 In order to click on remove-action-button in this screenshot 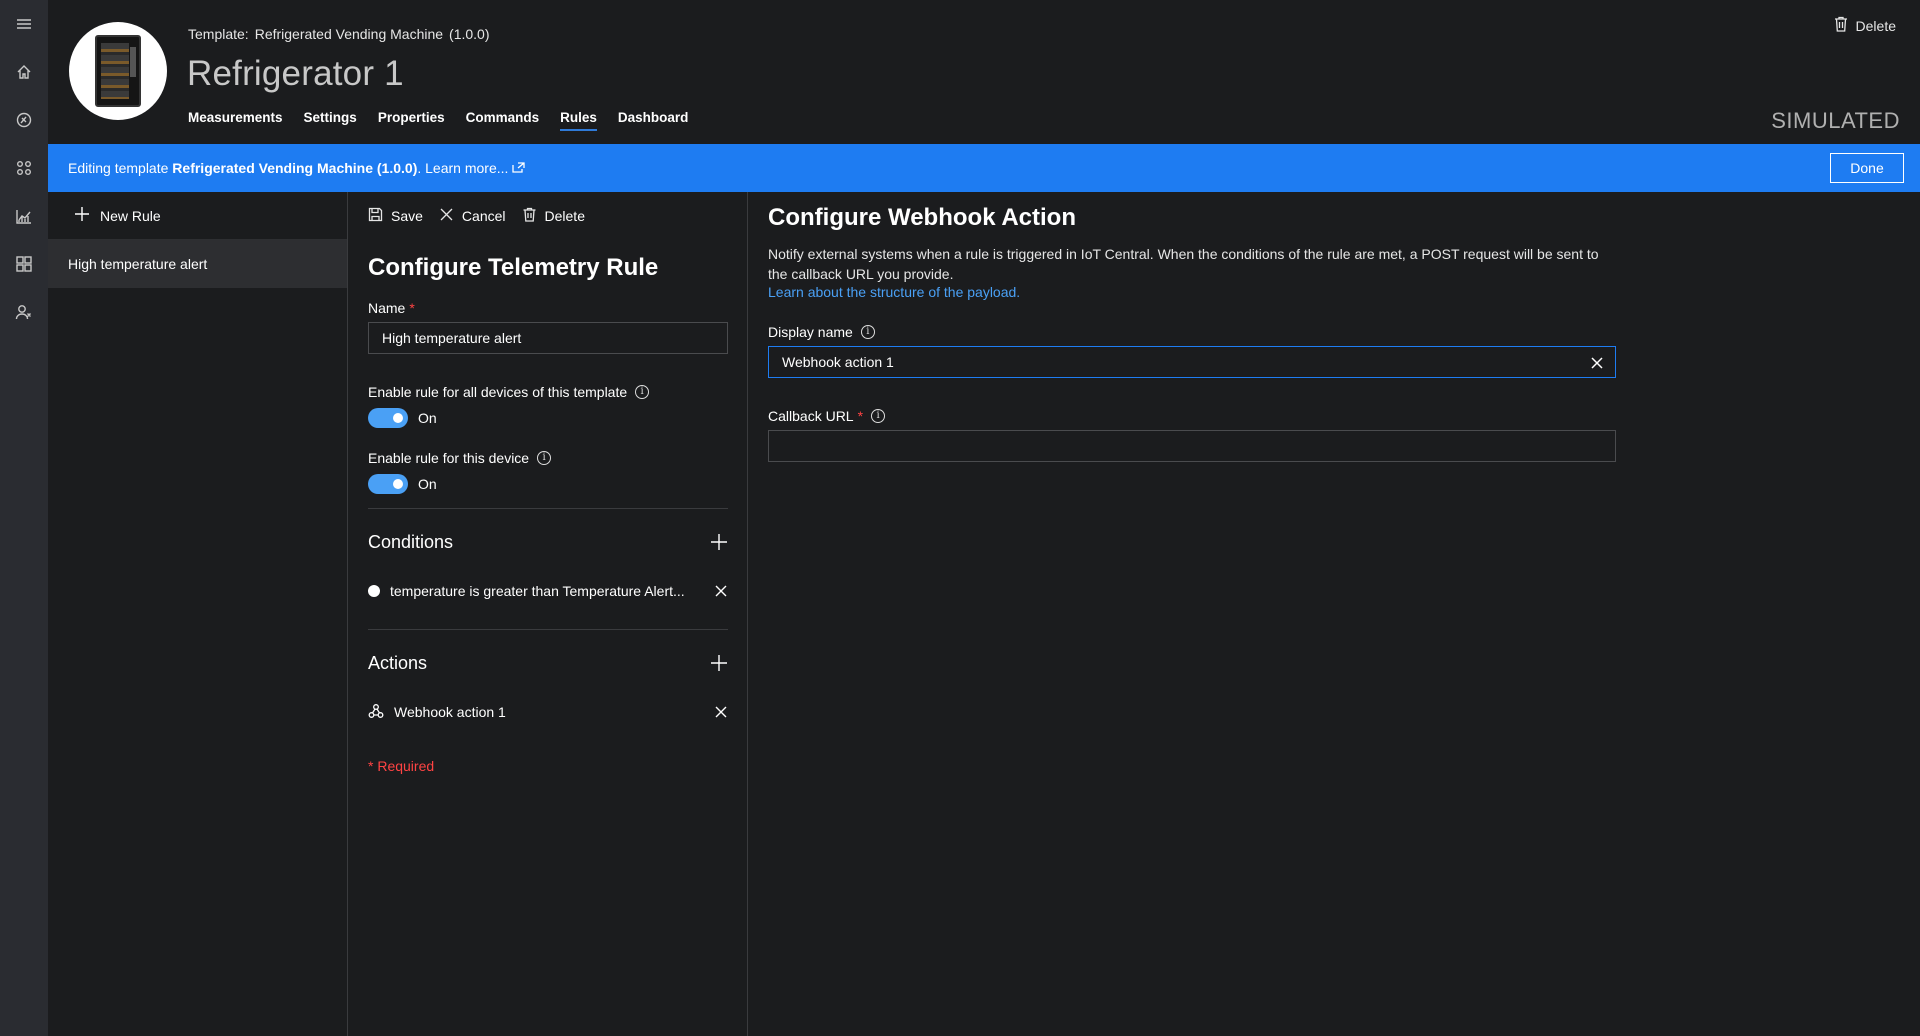, I will do `click(721, 712)`.